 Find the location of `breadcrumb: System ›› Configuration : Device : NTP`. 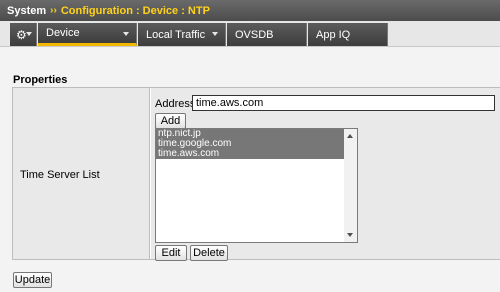

breadcrumb: System ›› Configuration : Device : NTP is located at coordinates (250, 10).